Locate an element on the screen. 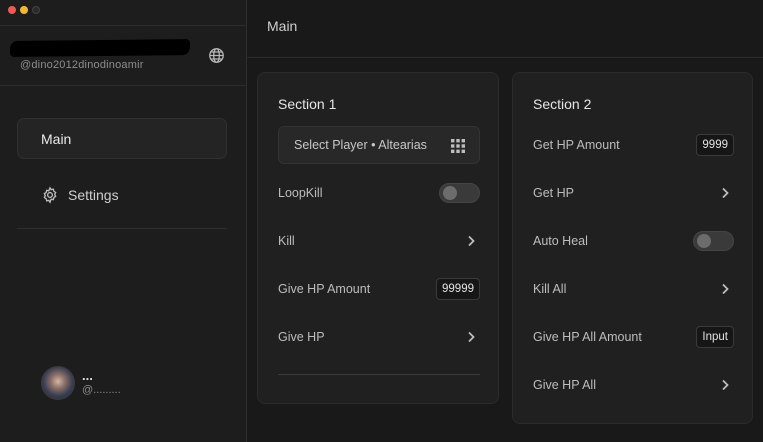 Image resolution: width=763 pixels, height=442 pixels. give-hp-all-amount-input: Input is located at coordinates (715, 337).